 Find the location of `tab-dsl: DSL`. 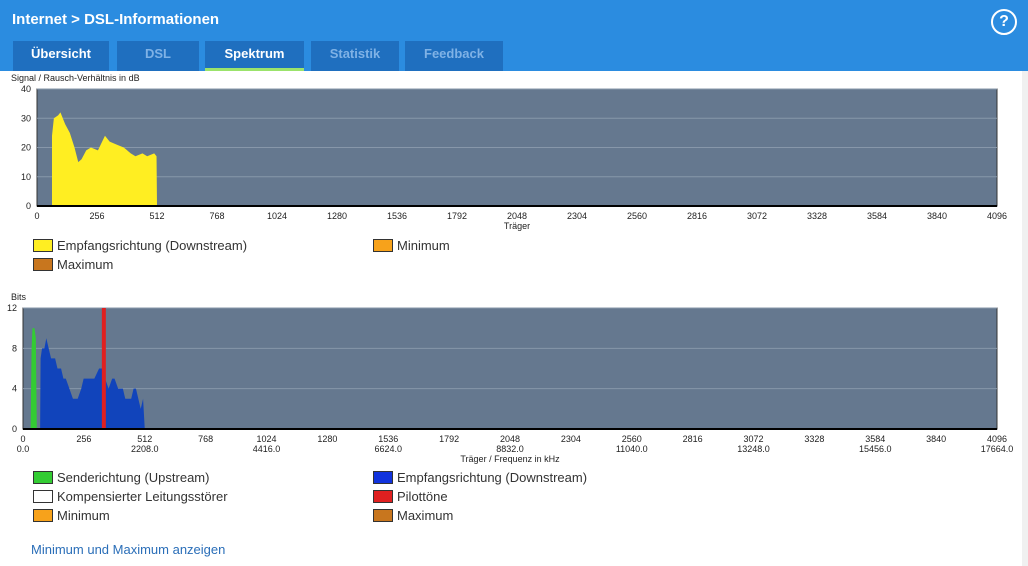

tab-dsl: DSL is located at coordinates (158, 56).